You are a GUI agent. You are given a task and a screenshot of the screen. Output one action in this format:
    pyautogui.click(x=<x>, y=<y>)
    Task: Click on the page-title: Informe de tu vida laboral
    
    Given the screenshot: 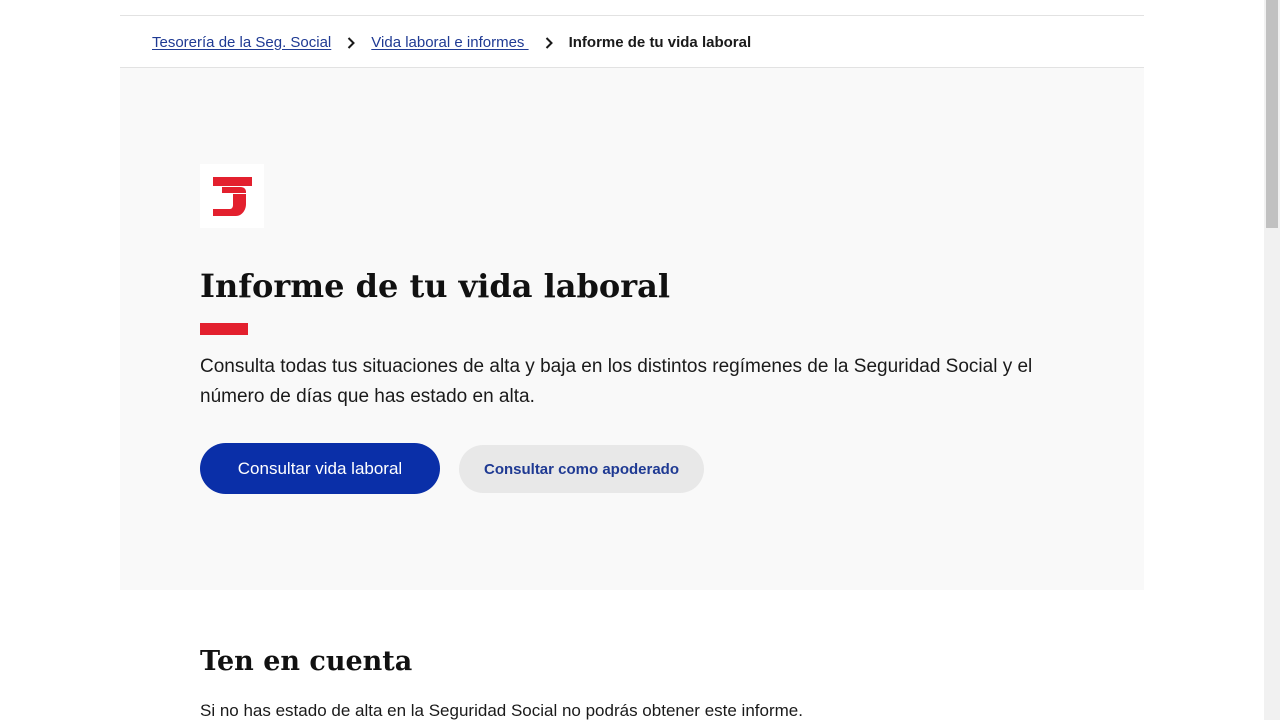 What is the action you would take?
    pyautogui.click(x=435, y=286)
    